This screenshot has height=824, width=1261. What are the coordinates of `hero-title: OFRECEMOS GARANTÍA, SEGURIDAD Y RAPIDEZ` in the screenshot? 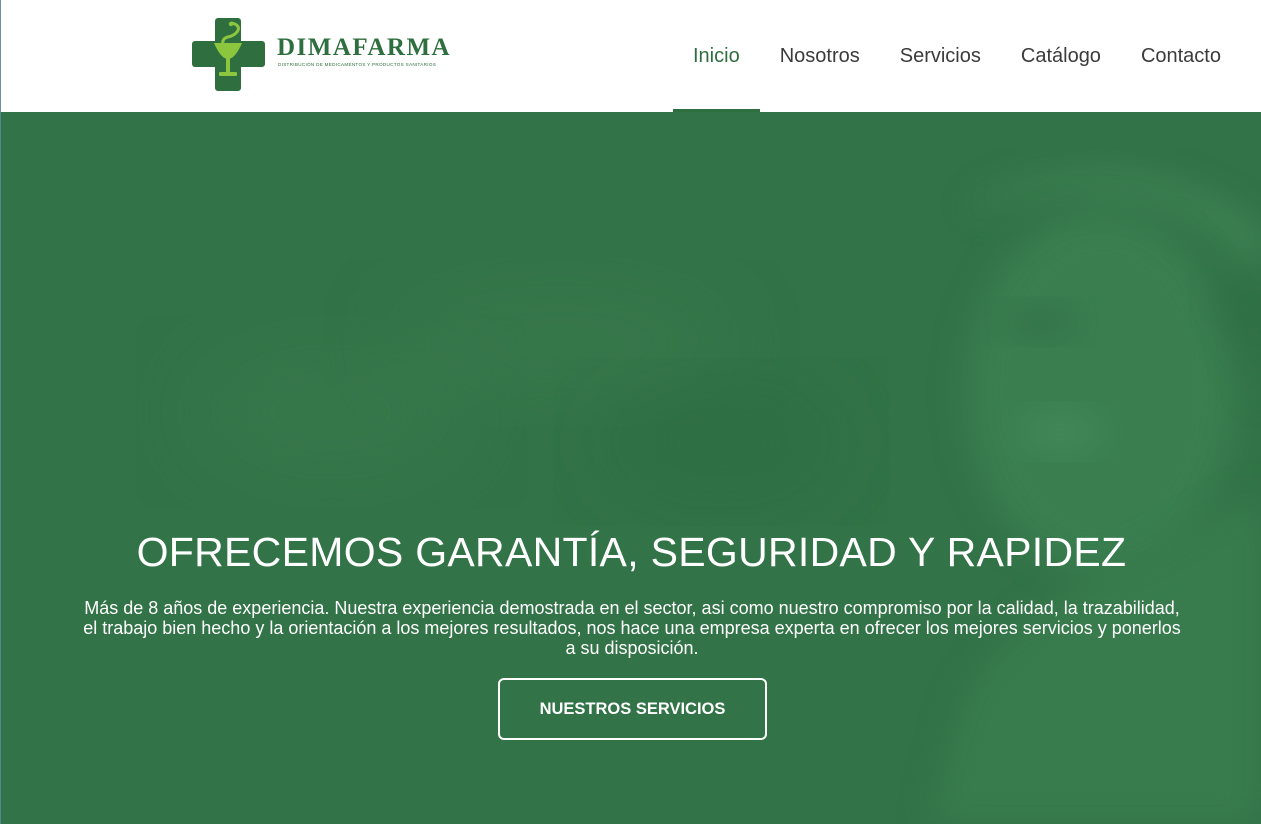 It's located at (631, 552).